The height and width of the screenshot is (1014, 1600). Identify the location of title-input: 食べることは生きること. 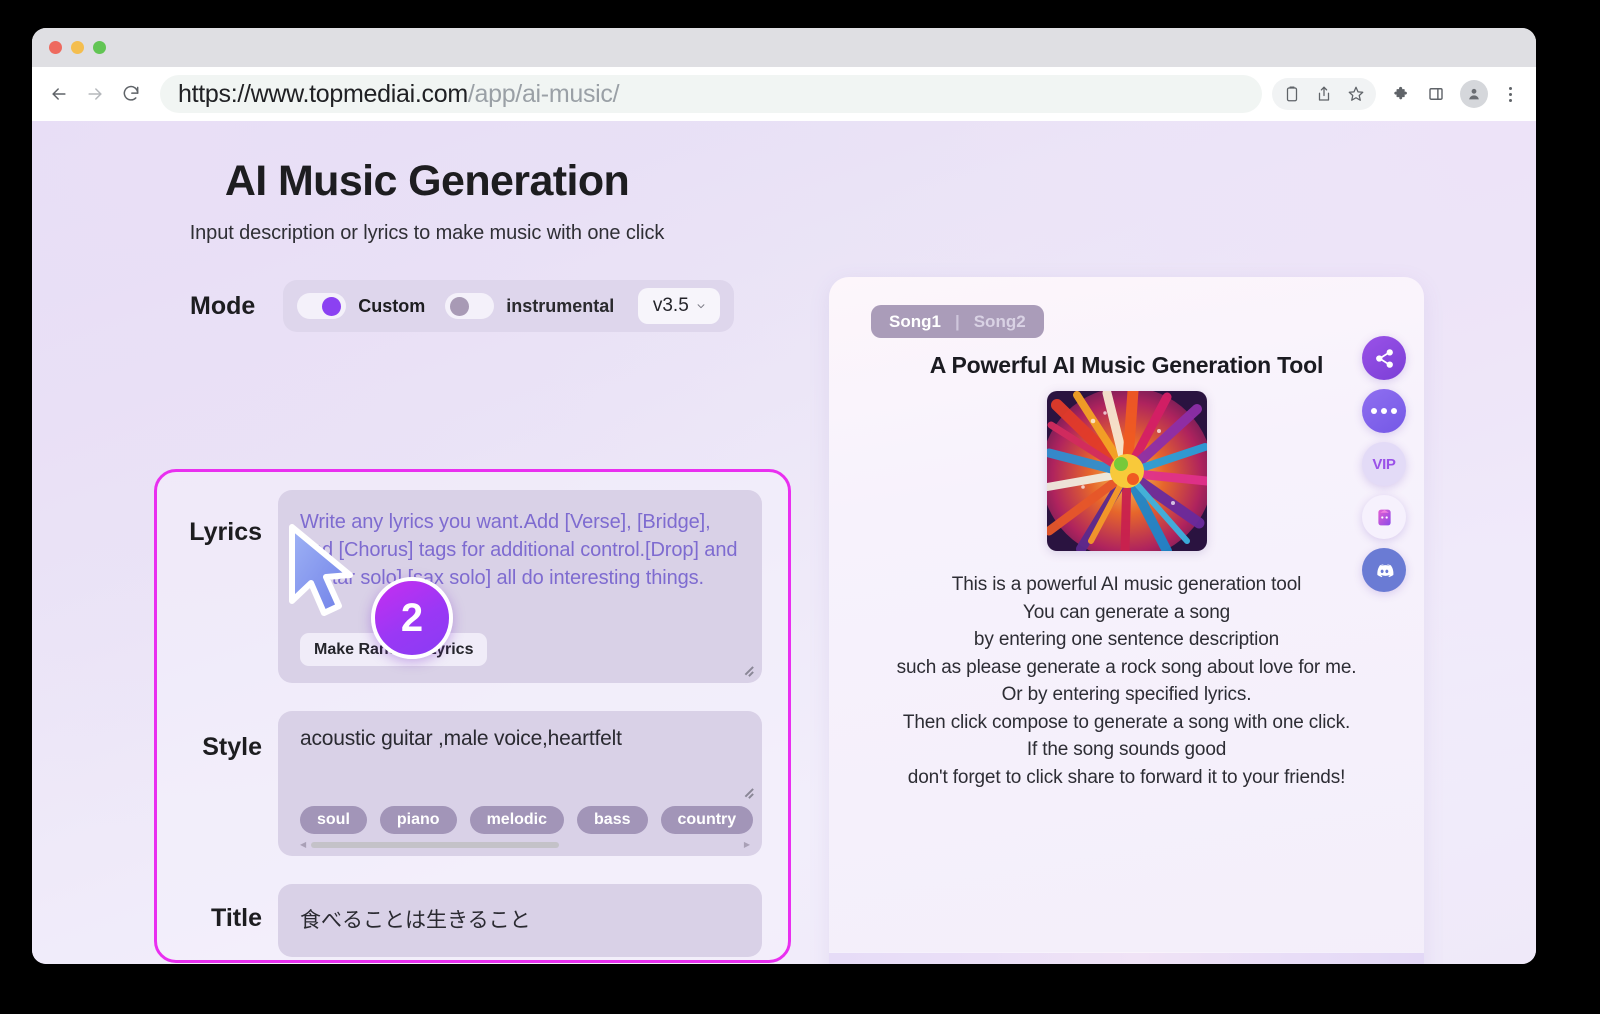
(520, 920).